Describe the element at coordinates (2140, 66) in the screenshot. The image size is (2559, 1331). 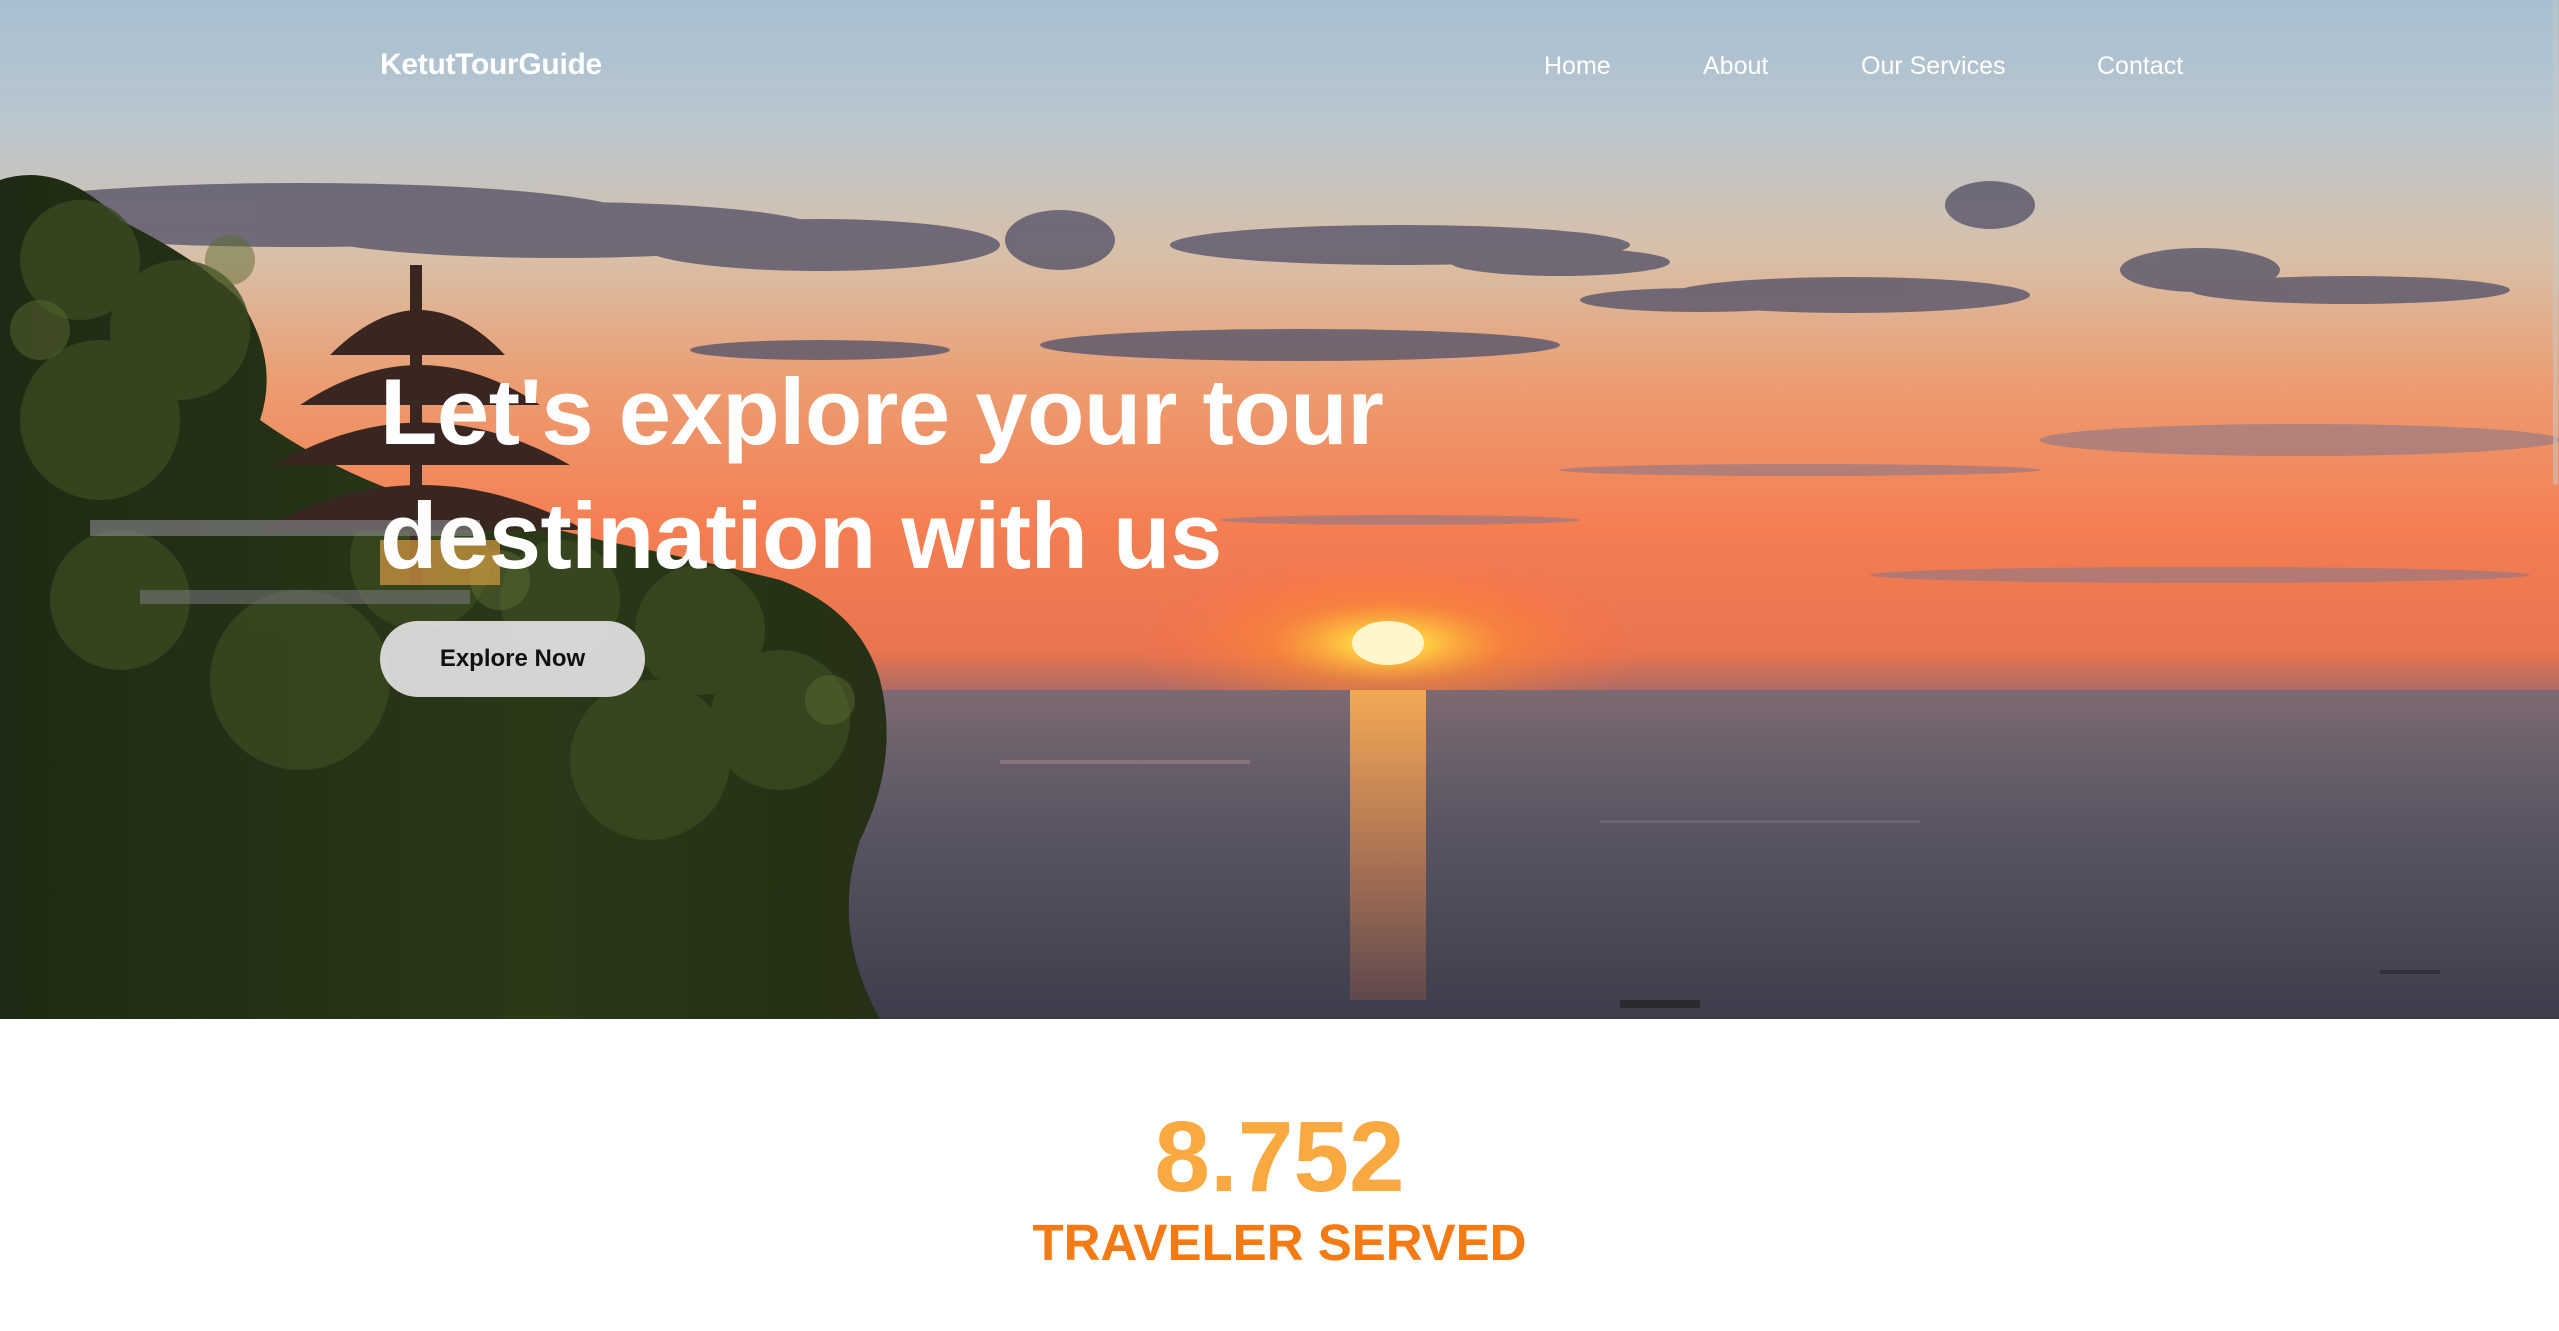
I see `nav-link-contact: Contact` at that location.